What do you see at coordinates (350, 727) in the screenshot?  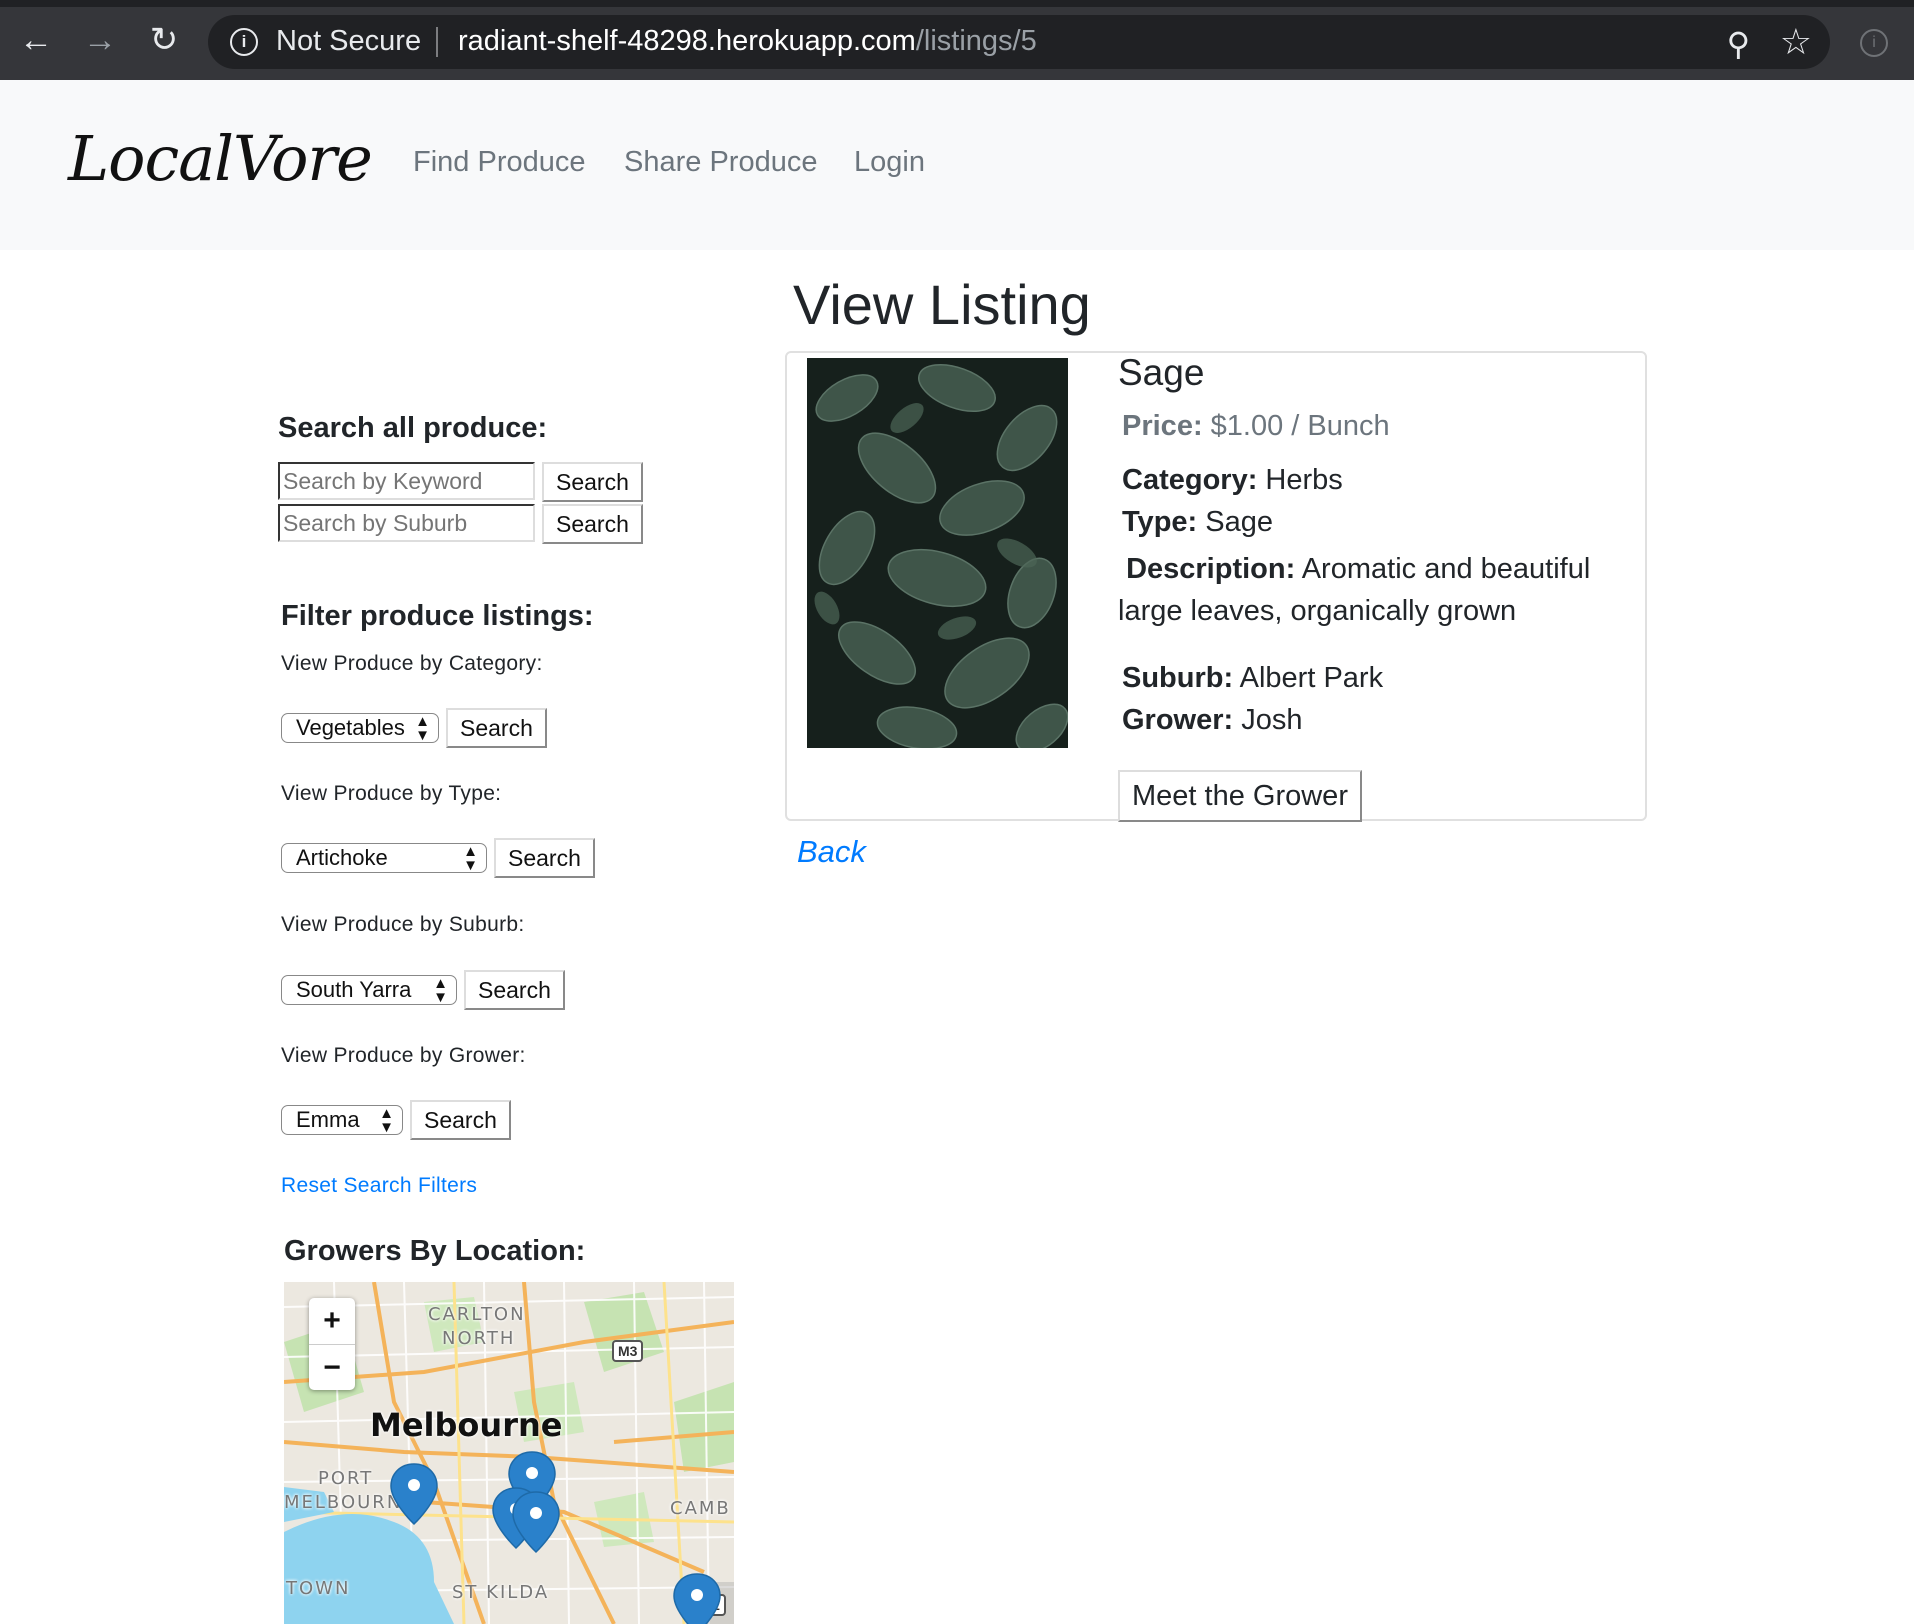 I see `category-selected: Vegetables` at bounding box center [350, 727].